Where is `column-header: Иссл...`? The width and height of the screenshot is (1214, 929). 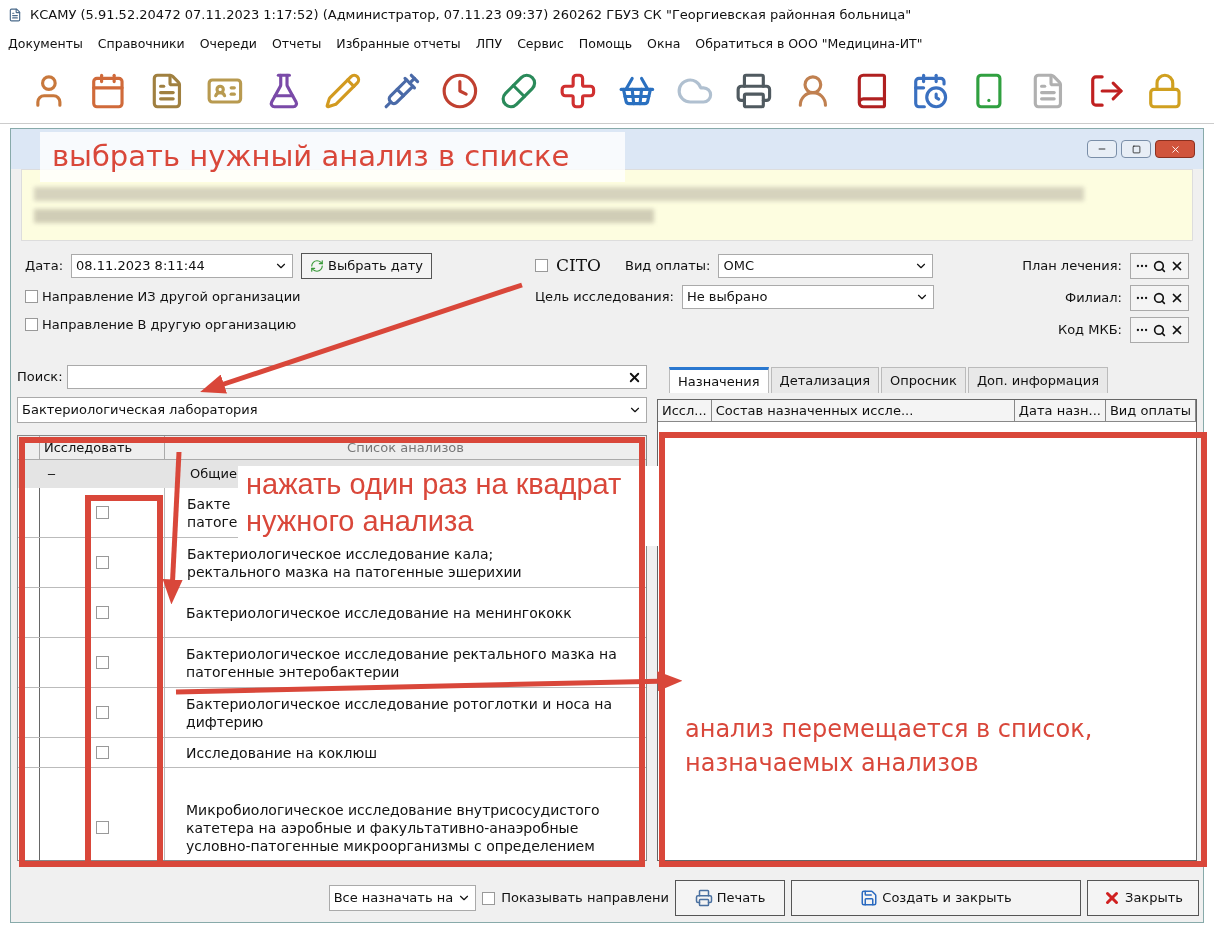 column-header: Иссл... is located at coordinates (685, 410).